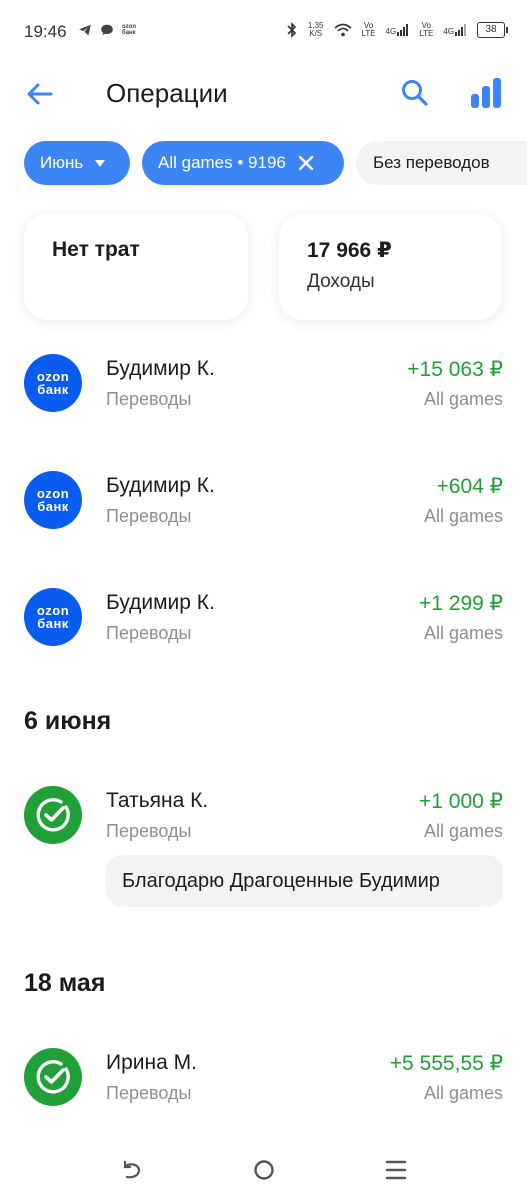 The height and width of the screenshot is (1200, 527). I want to click on telegram-icon, so click(85, 30).